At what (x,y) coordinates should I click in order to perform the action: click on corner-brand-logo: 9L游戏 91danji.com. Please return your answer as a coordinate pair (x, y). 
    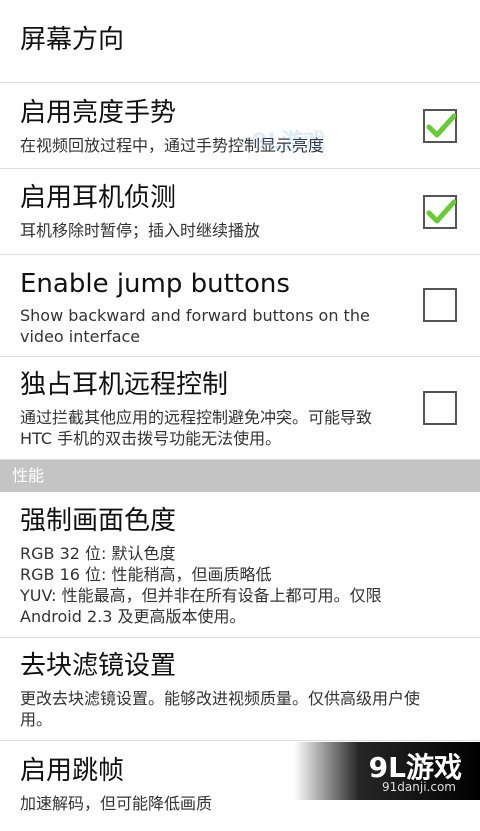
    Looking at the image, I should click on (387, 771).